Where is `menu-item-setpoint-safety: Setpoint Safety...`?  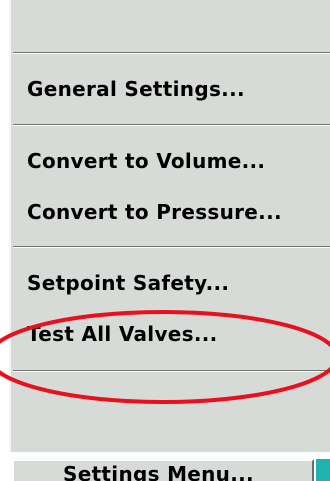
menu-item-setpoint-safety: Setpoint Safety... is located at coordinates (128, 283).